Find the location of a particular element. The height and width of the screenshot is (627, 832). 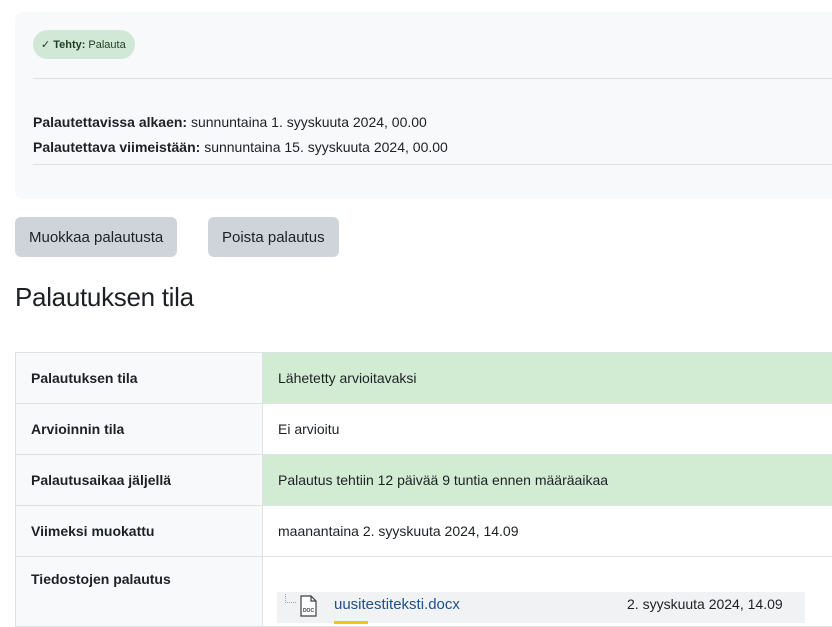

svg-text: DOC is located at coordinates (309, 611).